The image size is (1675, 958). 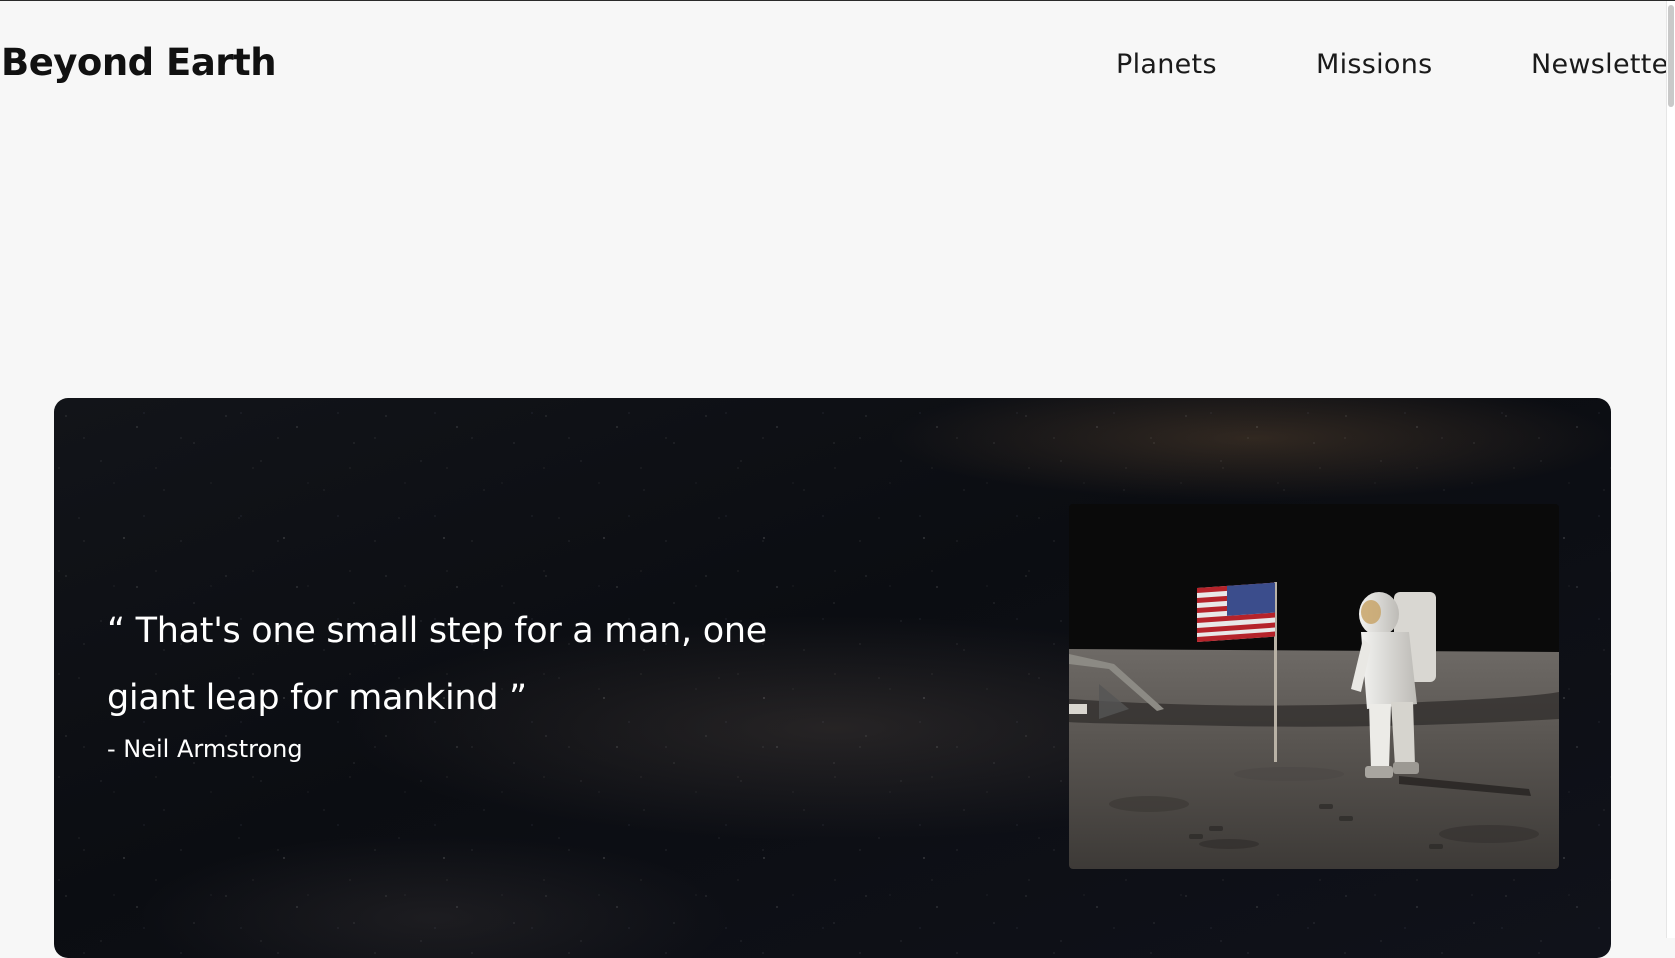 I want to click on moon-landing-illustration, so click(x=1314, y=686).